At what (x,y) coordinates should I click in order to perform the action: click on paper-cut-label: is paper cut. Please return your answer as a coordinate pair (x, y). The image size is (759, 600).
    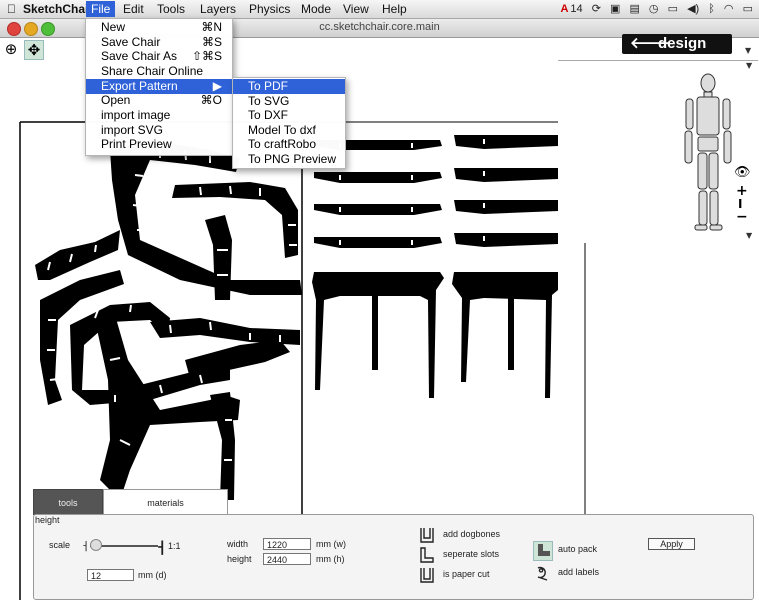
    Looking at the image, I should click on (466, 574).